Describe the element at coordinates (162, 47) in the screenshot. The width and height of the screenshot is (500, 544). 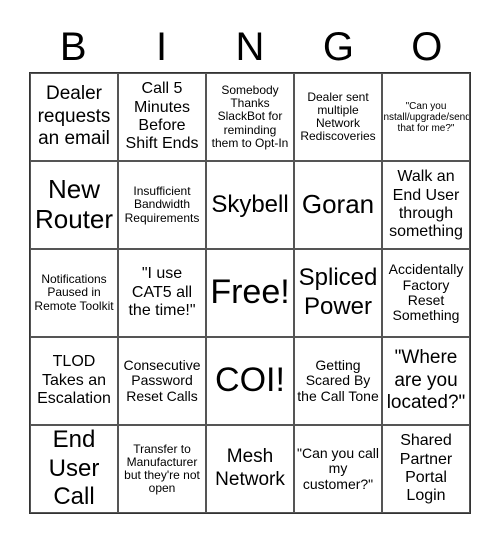
I see `header-letter-i: I` at that location.